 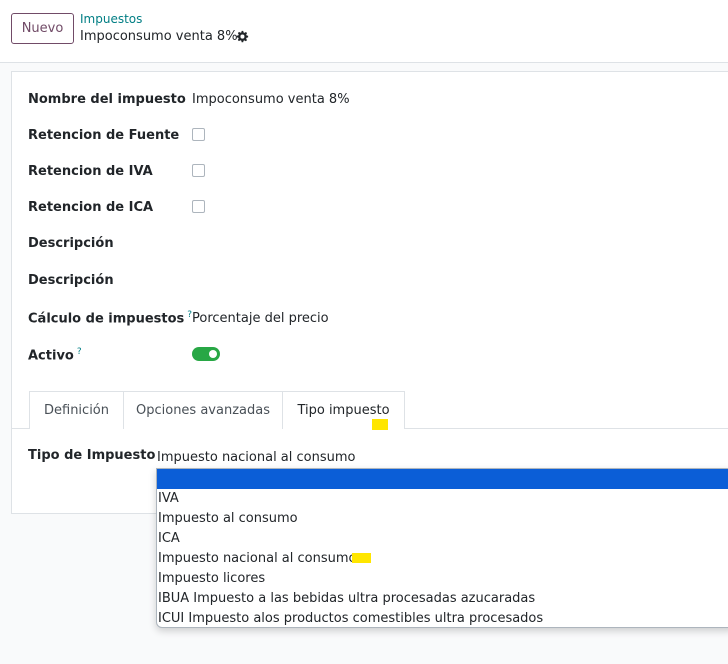 What do you see at coordinates (442, 499) in the screenshot?
I see `dropdown-option: IVA` at bounding box center [442, 499].